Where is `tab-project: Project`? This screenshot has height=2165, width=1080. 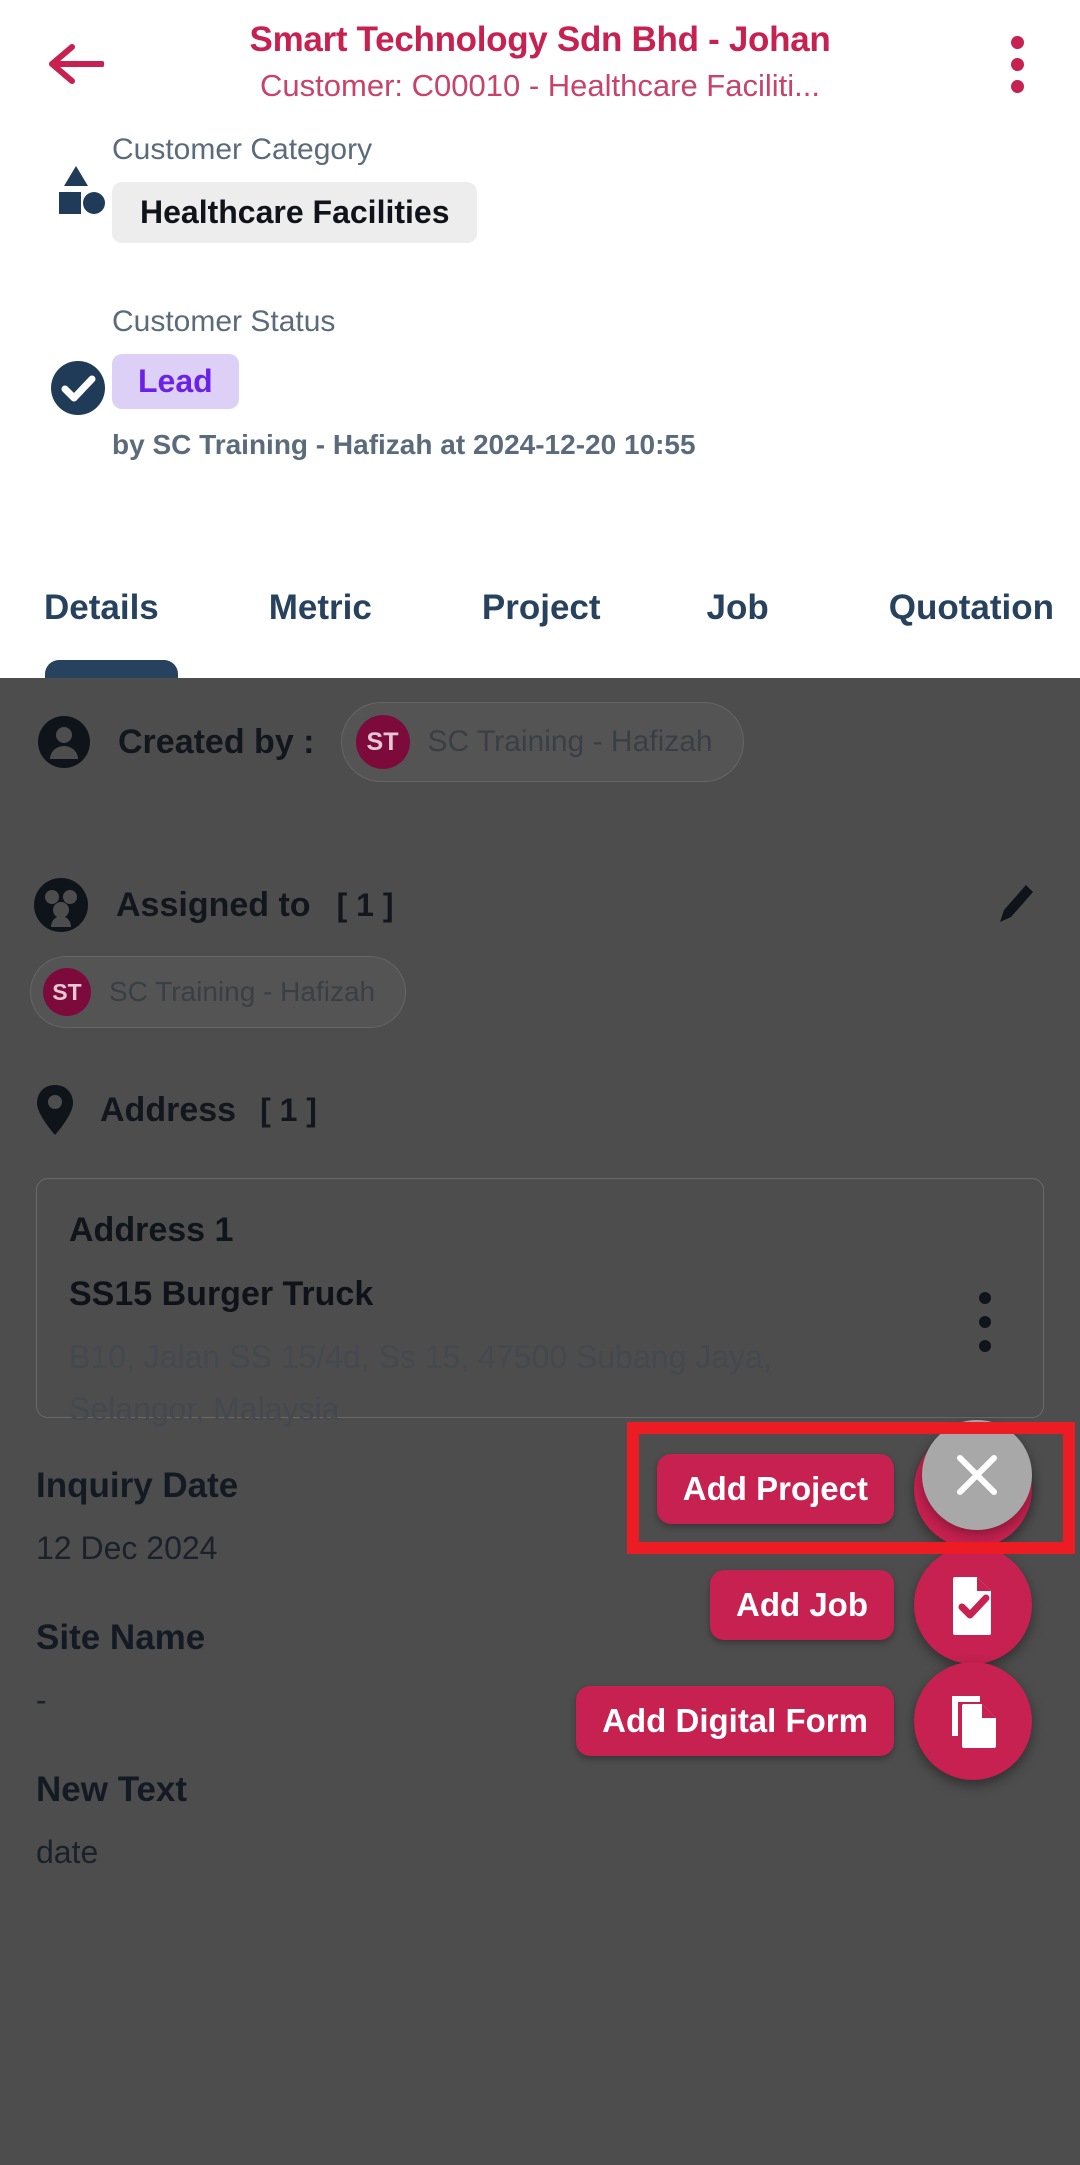 tab-project: Project is located at coordinates (541, 608).